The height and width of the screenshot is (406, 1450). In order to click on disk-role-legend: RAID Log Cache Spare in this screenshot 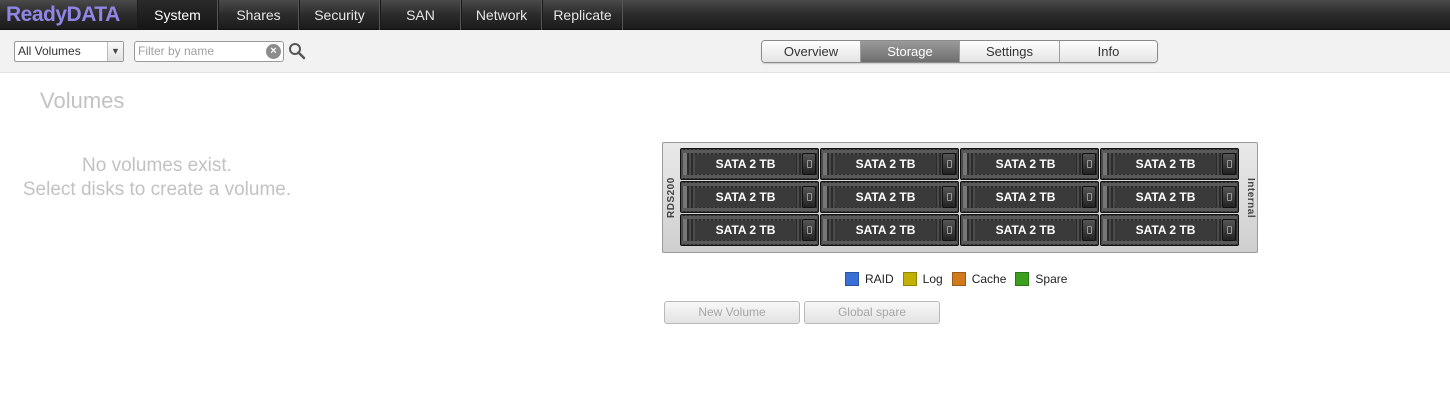, I will do `click(960, 279)`.